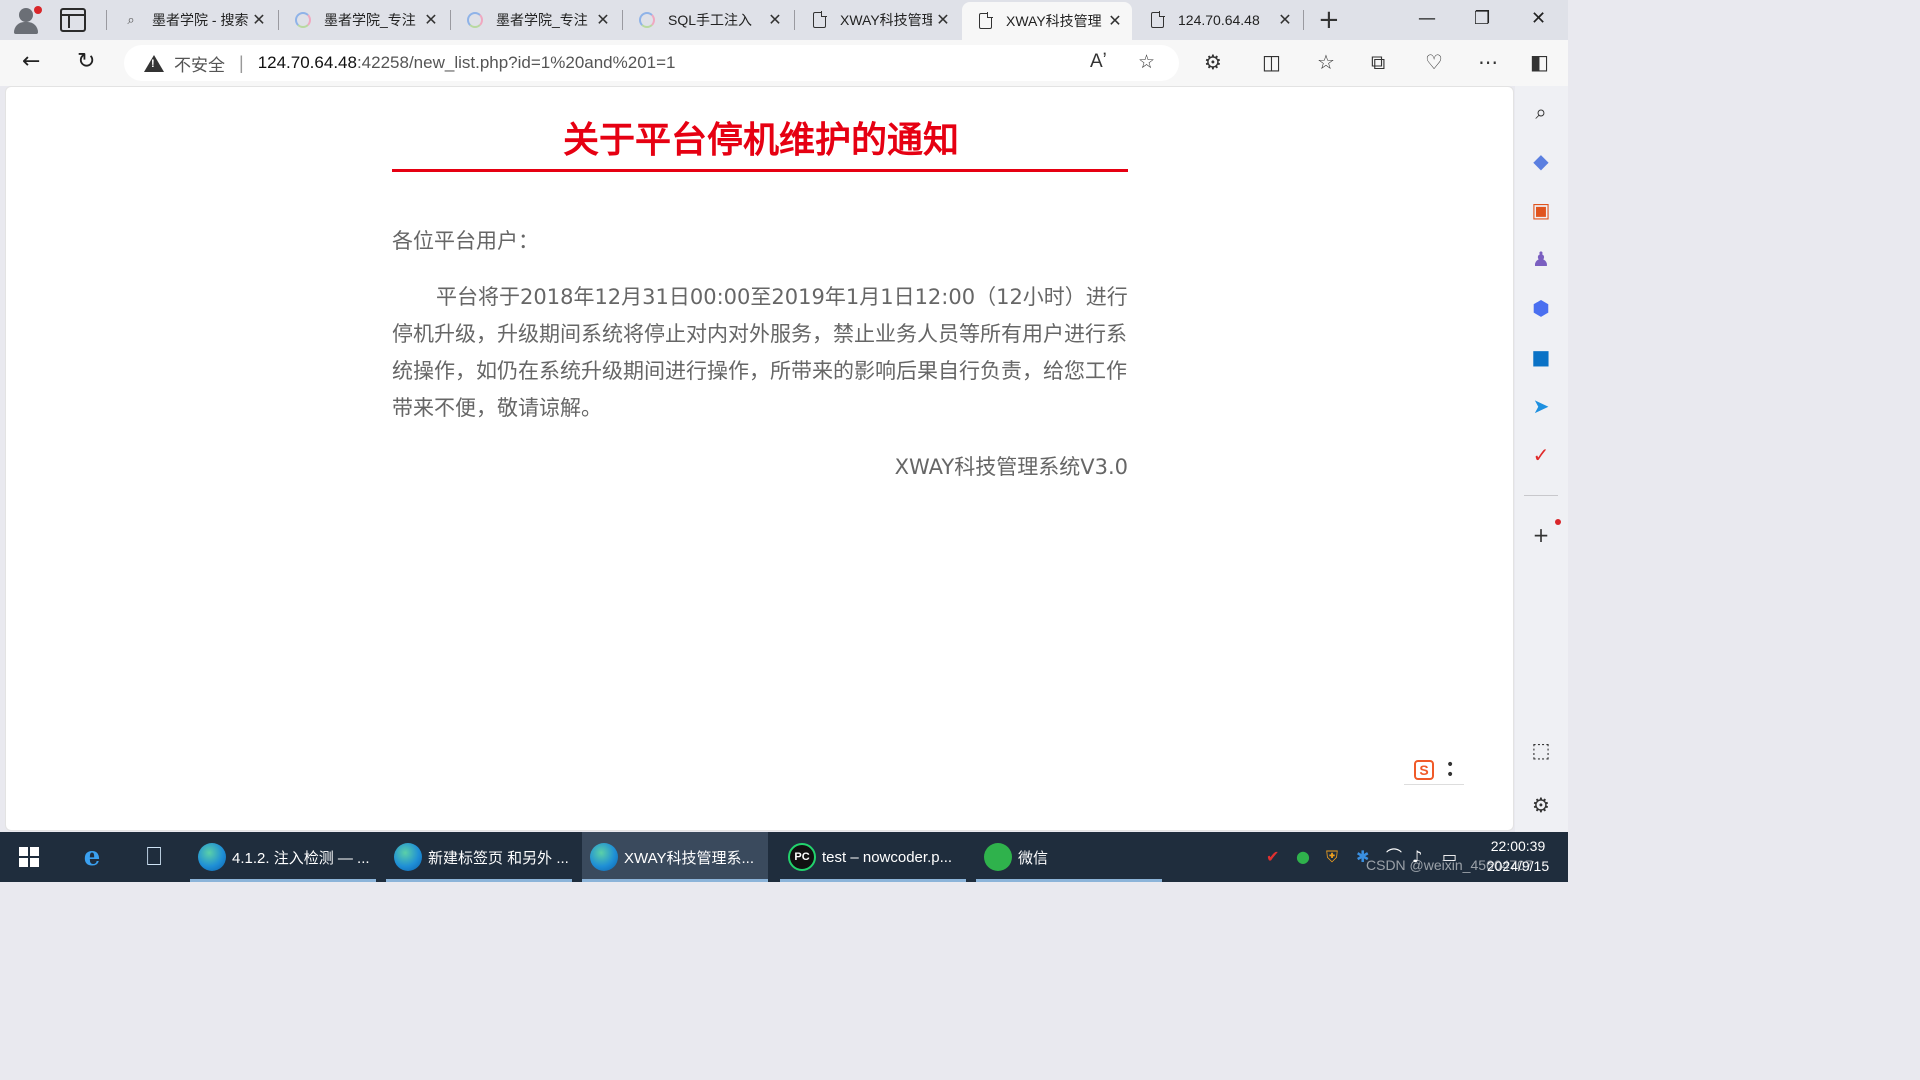 The image size is (1920, 1080). What do you see at coordinates (1449, 865) in the screenshot?
I see `csdn-watermark: CSDN @weixin_45604707` at bounding box center [1449, 865].